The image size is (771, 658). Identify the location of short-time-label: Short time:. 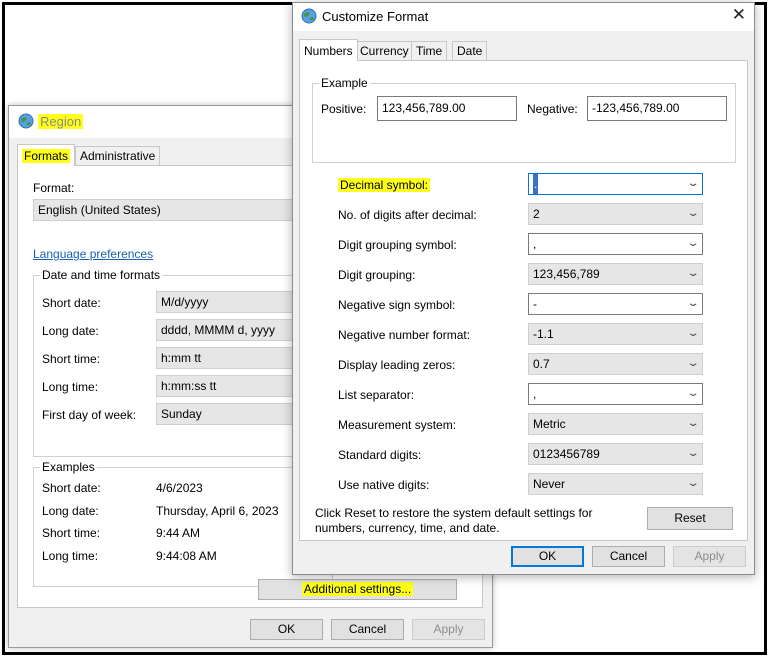
(71, 359).